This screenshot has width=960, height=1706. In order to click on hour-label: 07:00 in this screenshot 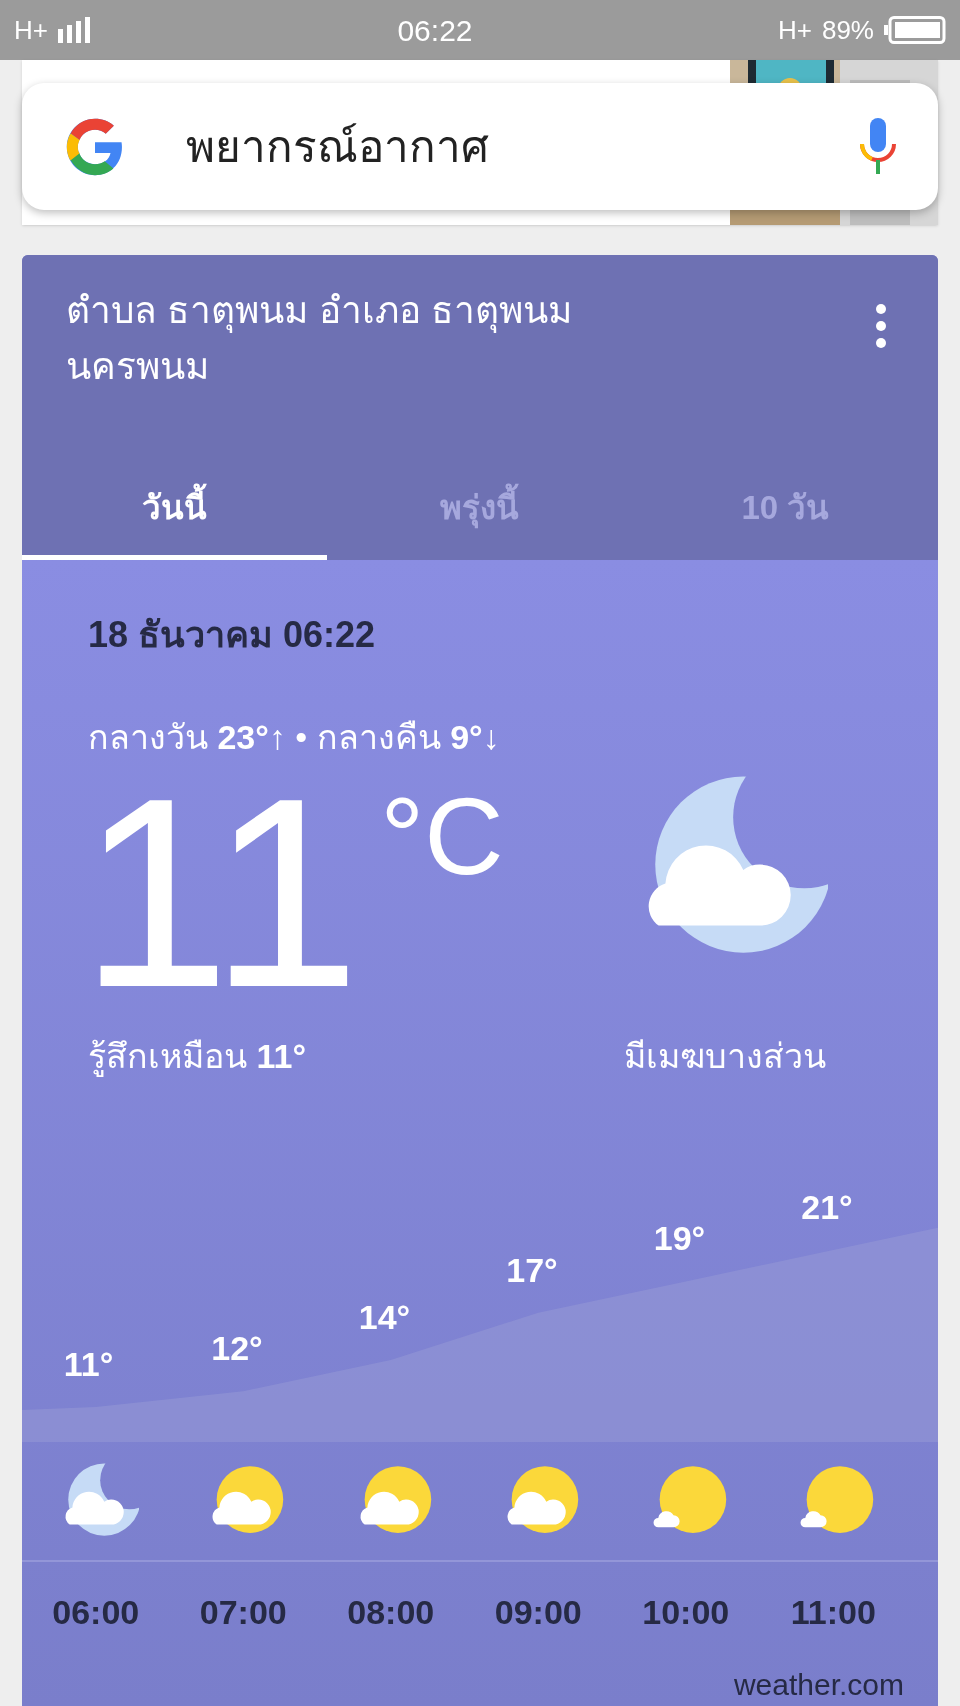, I will do `click(243, 1612)`.